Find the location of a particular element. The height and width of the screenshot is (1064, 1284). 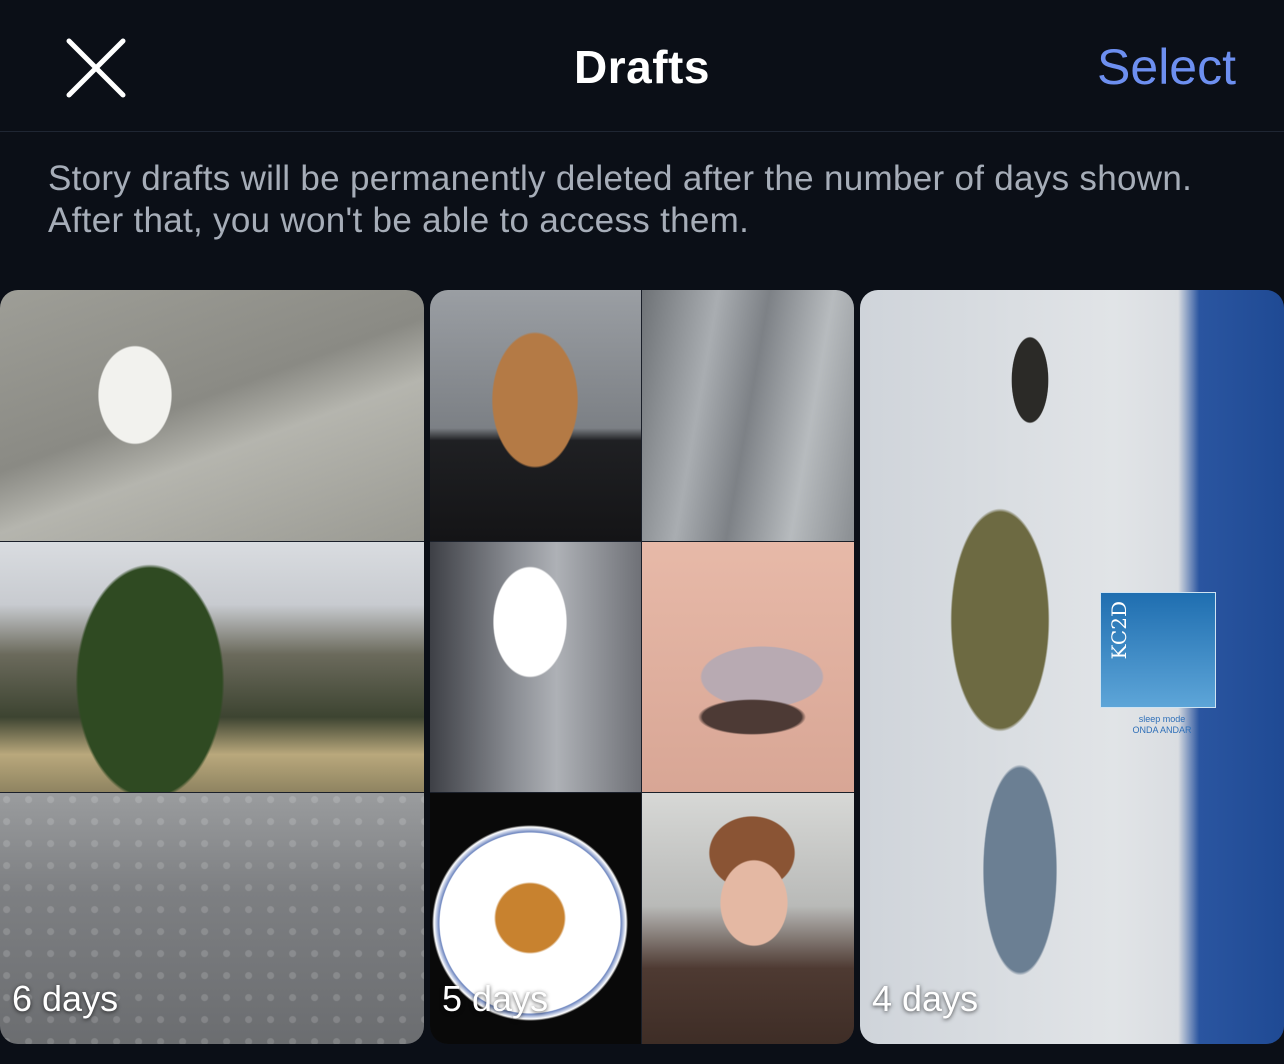

draft-photo-dog is located at coordinates (212, 415).